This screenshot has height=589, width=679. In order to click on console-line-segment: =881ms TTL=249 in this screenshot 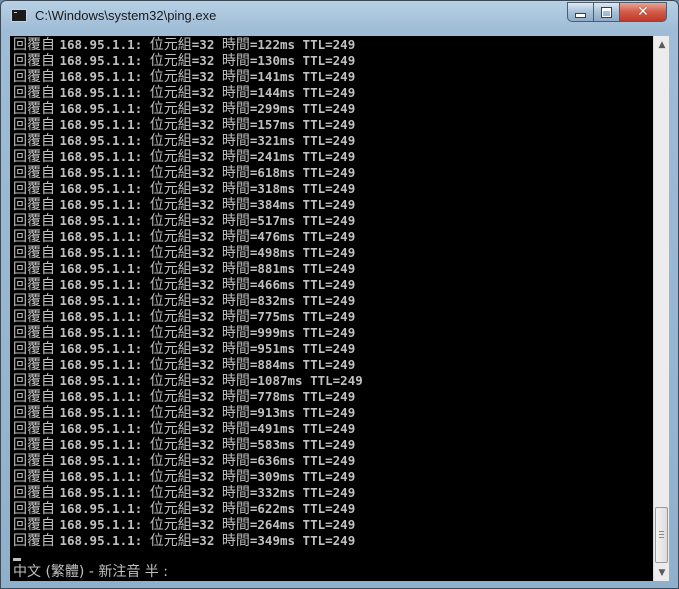, I will do `click(302, 268)`.